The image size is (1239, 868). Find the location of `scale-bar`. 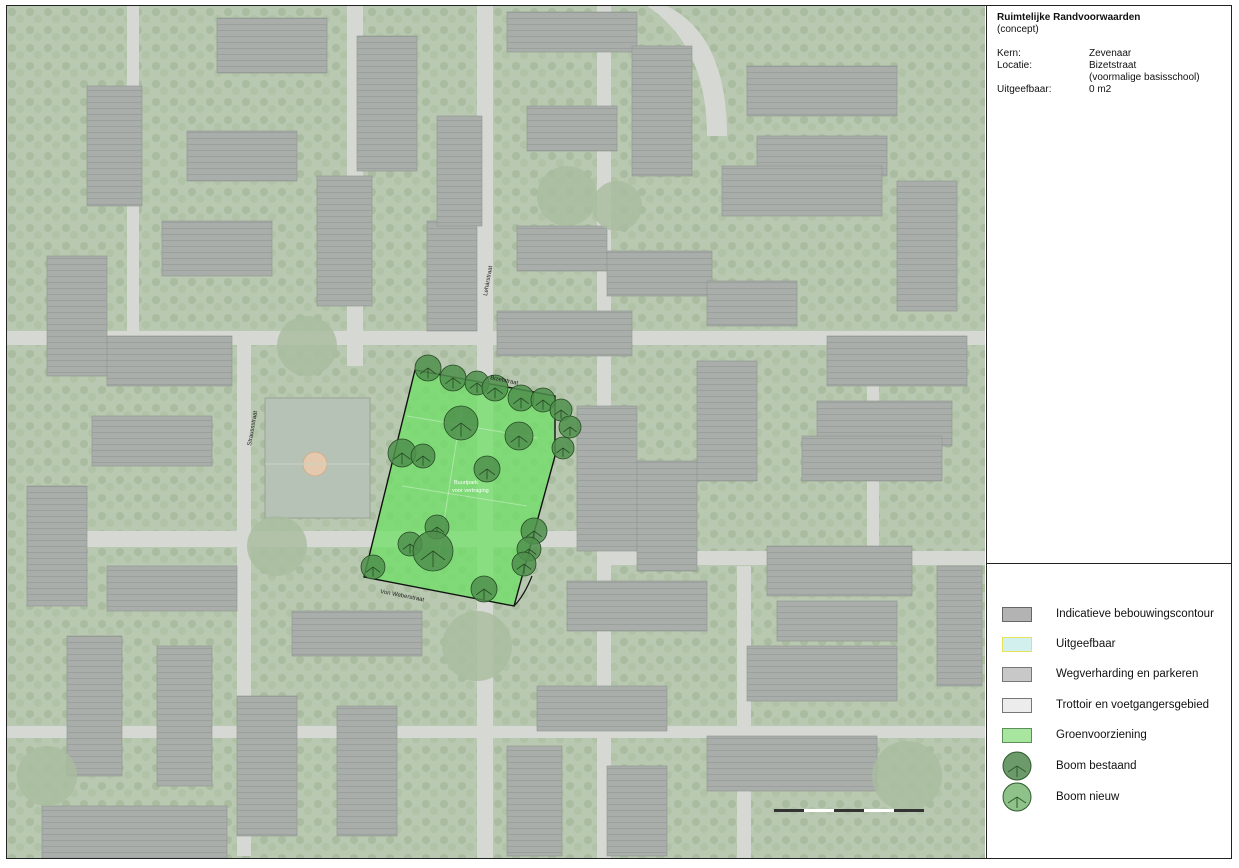

scale-bar is located at coordinates (849, 810).